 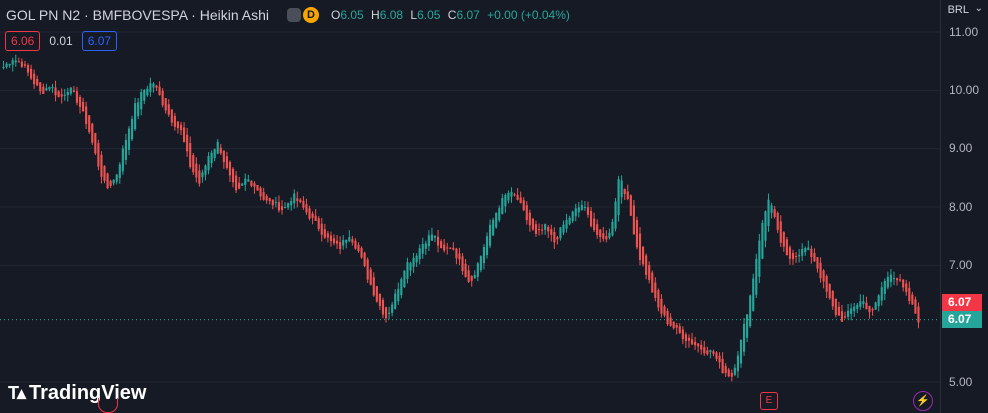 What do you see at coordinates (450, 15) in the screenshot?
I see `ohlc-readout: O6.05 H6.08 L6.05 C6.07 +0.00 (+0.04%)` at bounding box center [450, 15].